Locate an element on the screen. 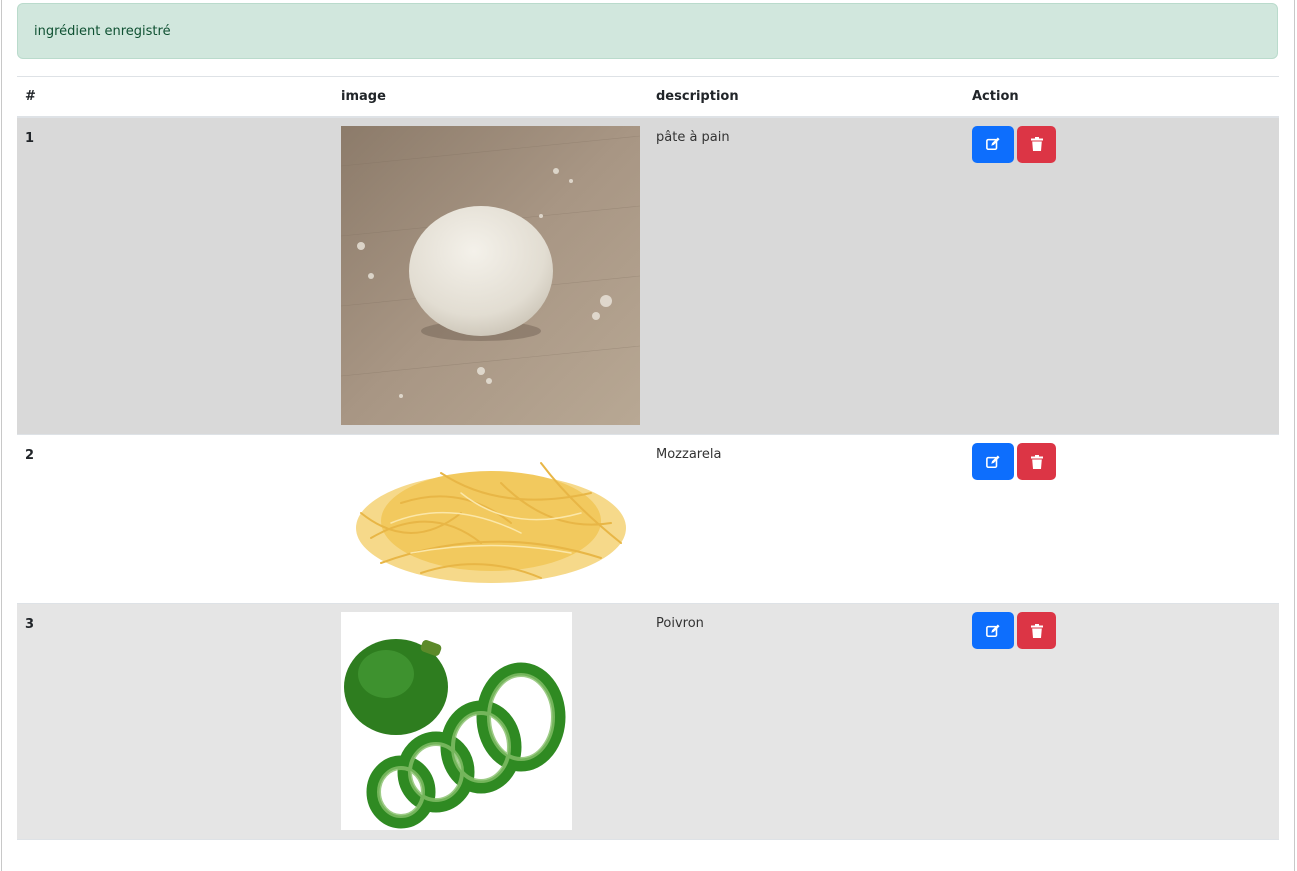 The height and width of the screenshot is (871, 1297). row-index: 3 is located at coordinates (175, 721).